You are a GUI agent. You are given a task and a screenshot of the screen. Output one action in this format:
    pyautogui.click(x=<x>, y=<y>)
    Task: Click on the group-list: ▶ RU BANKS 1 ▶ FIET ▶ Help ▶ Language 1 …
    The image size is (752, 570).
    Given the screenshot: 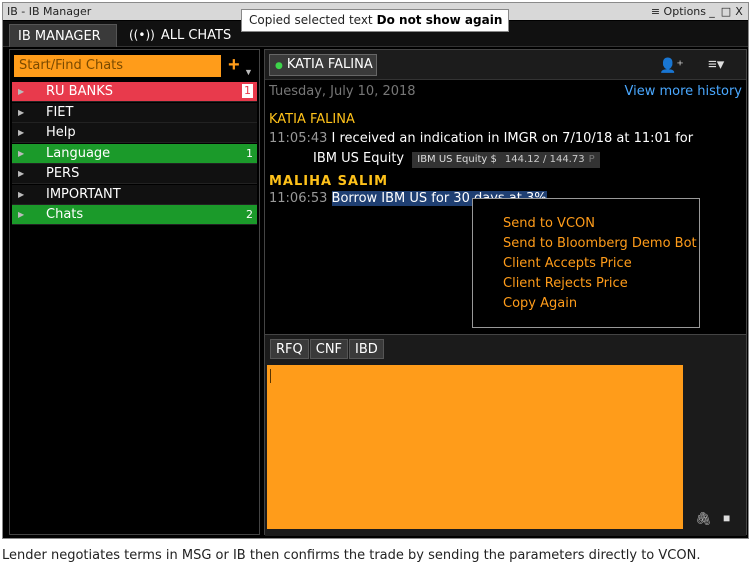 What is the action you would take?
    pyautogui.click(x=134, y=154)
    